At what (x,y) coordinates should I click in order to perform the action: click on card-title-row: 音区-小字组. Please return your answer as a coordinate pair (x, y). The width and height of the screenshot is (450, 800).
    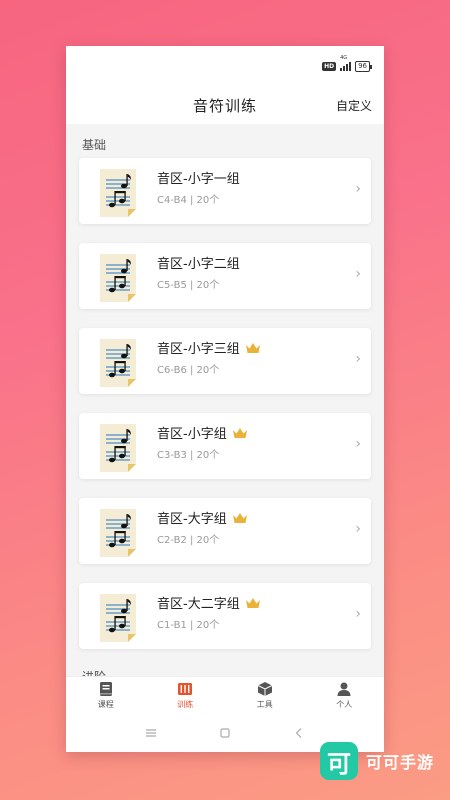
    Looking at the image, I should click on (202, 432).